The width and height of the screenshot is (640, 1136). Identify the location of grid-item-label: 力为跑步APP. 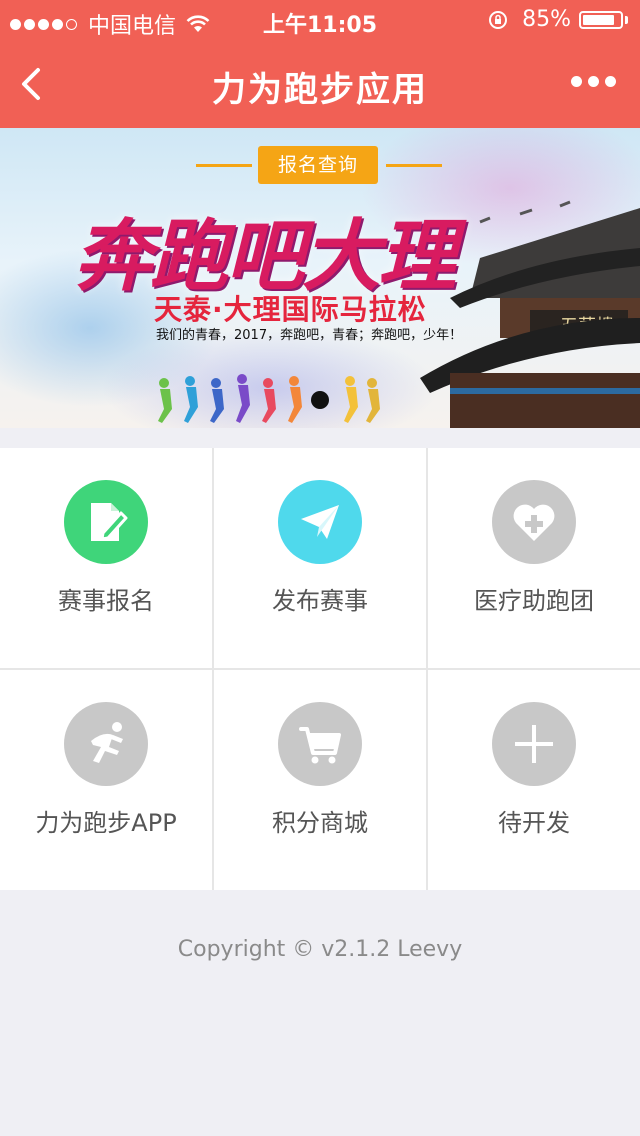
(106, 823).